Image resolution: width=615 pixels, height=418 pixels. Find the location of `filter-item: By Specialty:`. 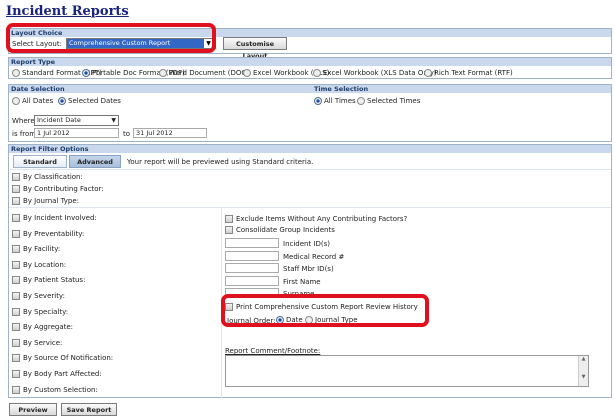

filter-item: By Specialty: is located at coordinates (40, 312).